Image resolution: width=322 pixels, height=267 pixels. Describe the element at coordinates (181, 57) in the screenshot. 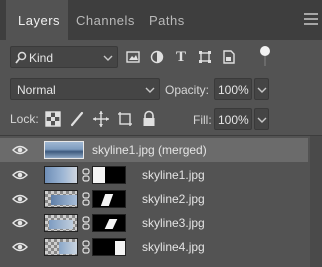

I see `type-filter-icon: T` at that location.